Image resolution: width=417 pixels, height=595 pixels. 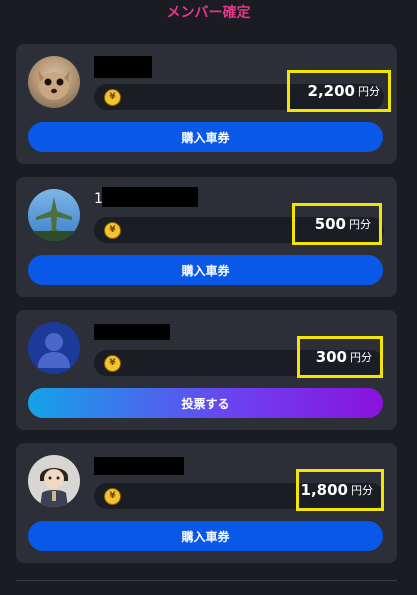 What do you see at coordinates (331, 91) in the screenshot?
I see `price-value: 2,200` at bounding box center [331, 91].